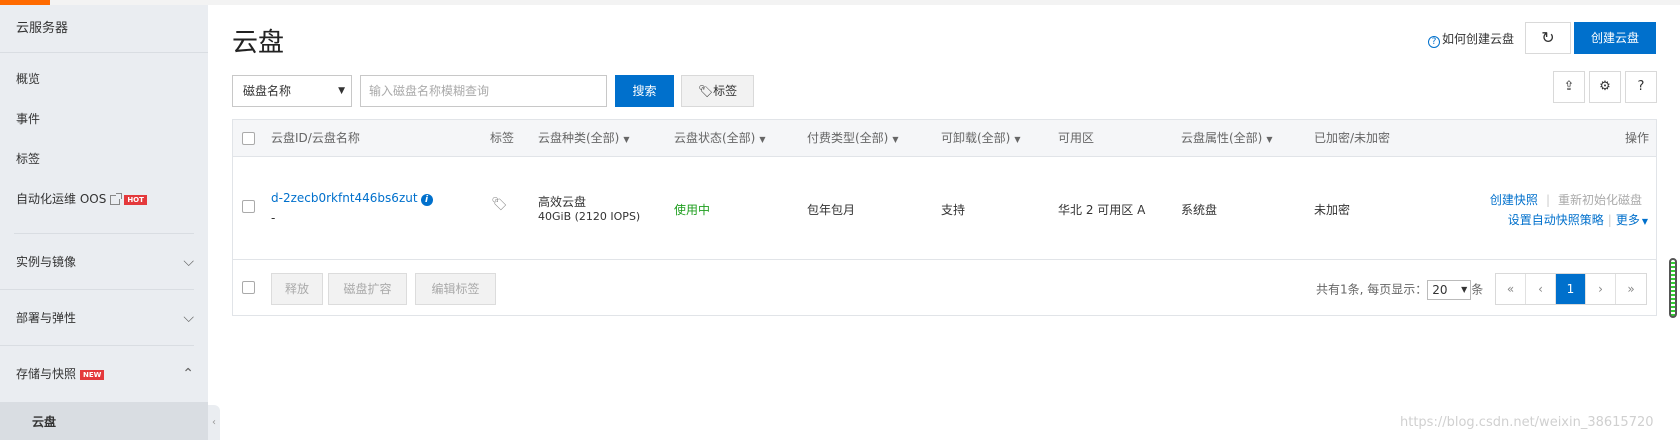 This screenshot has width=1680, height=440. I want to click on sidebar-item-oos: 自动化运维 OOS HOT, so click(104, 199).